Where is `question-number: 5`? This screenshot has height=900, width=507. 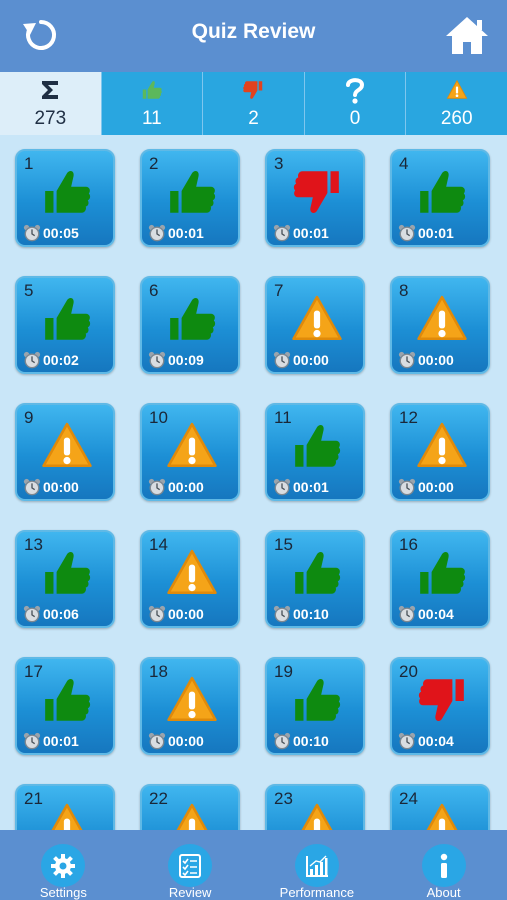 question-number: 5 is located at coordinates (29, 290).